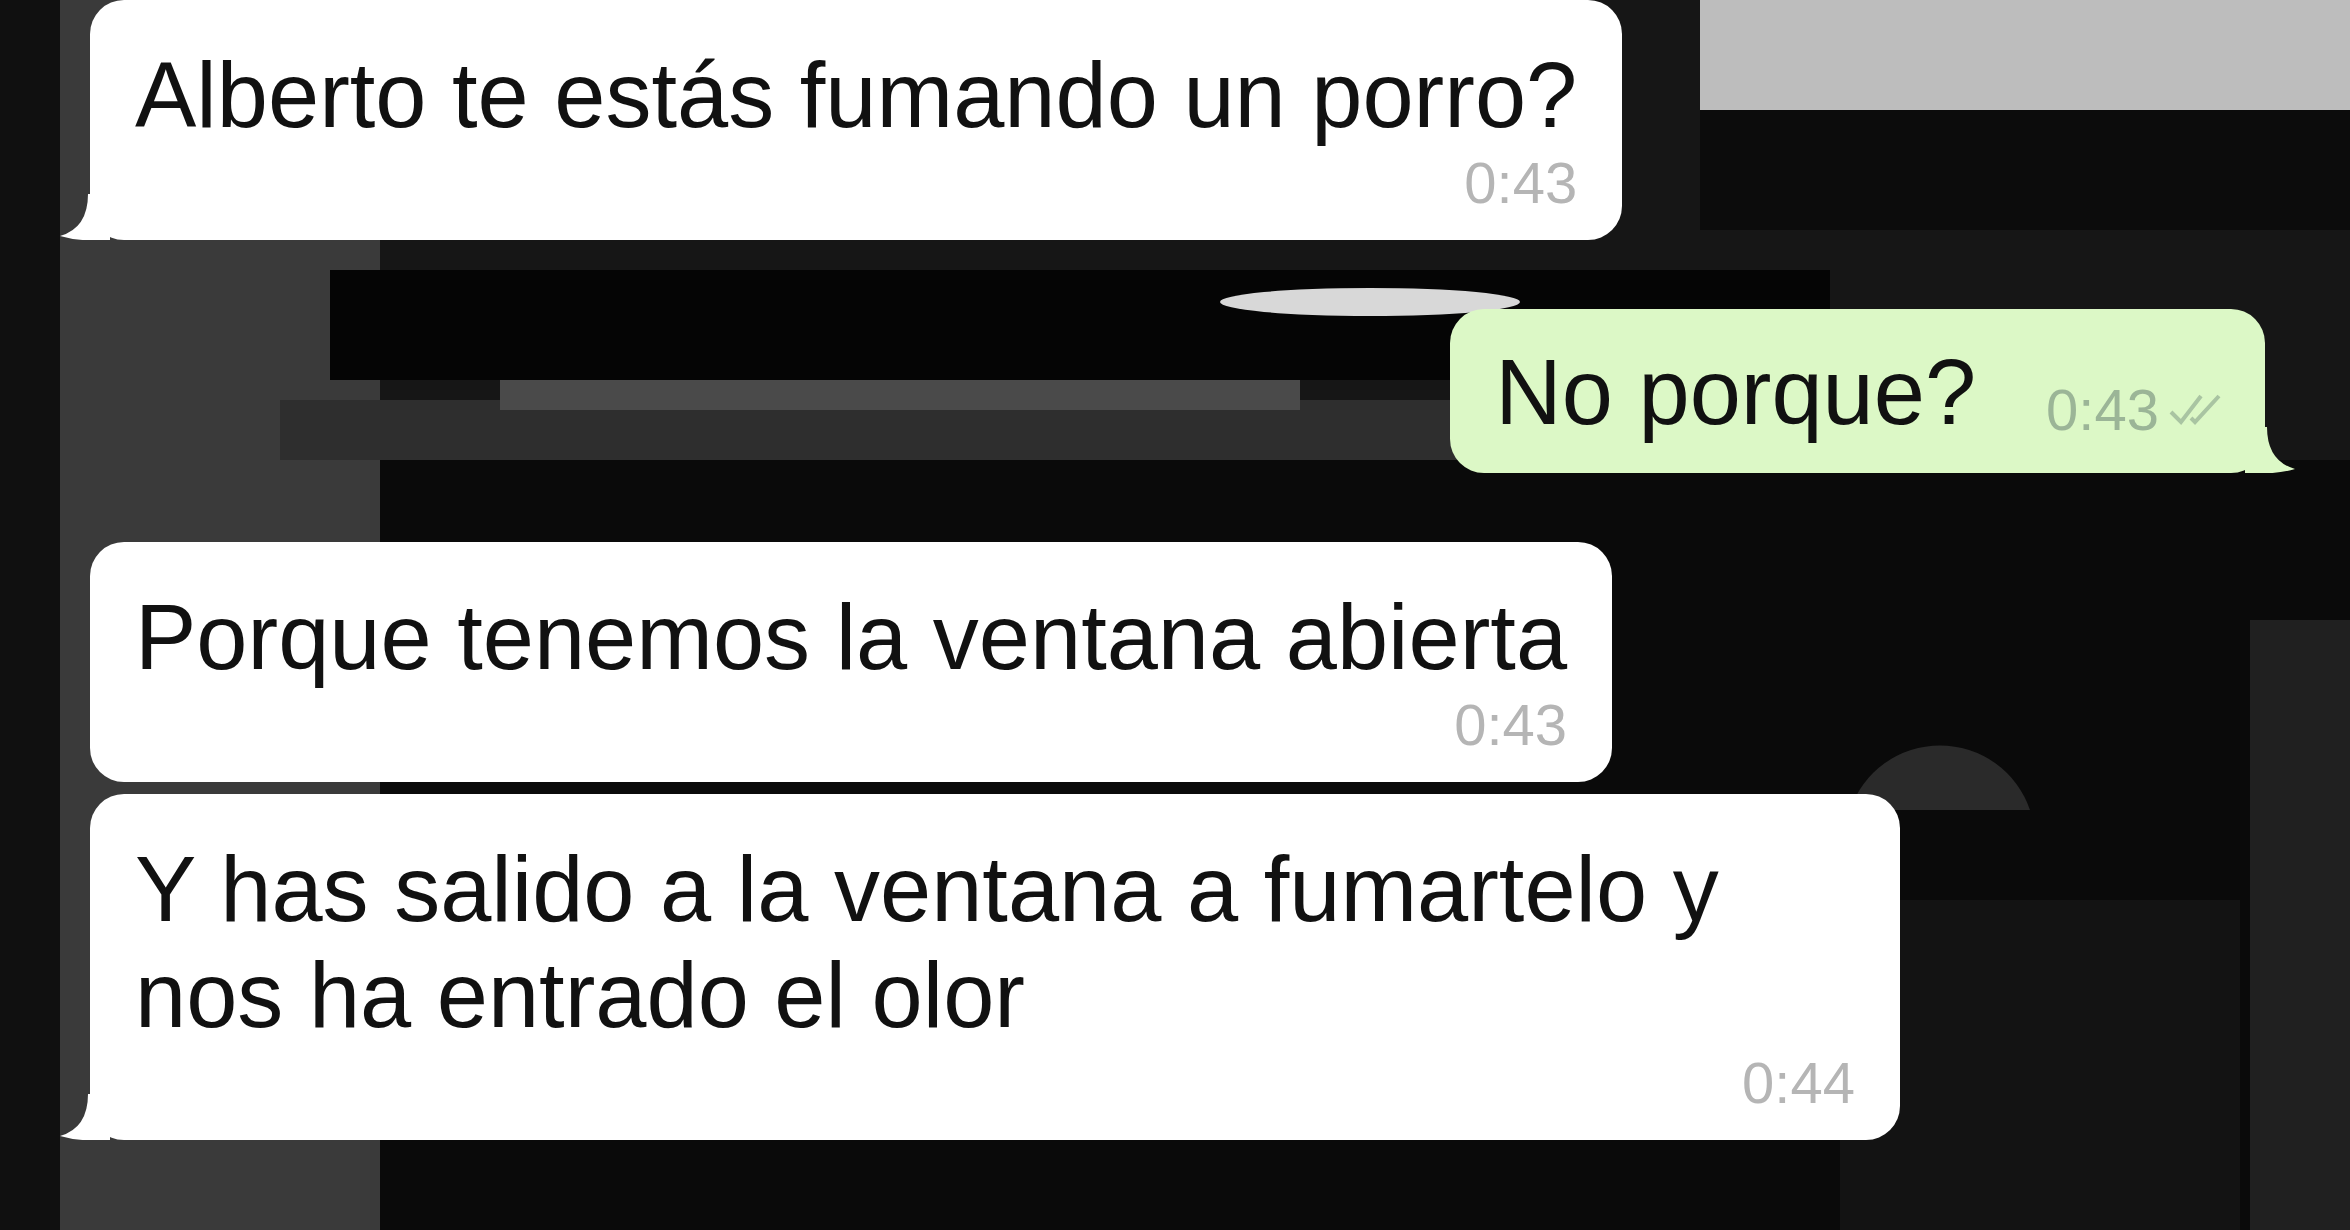 The width and height of the screenshot is (2350, 1230). Describe the element at coordinates (1798, 1083) in the screenshot. I see `message-time: 0:44` at that location.